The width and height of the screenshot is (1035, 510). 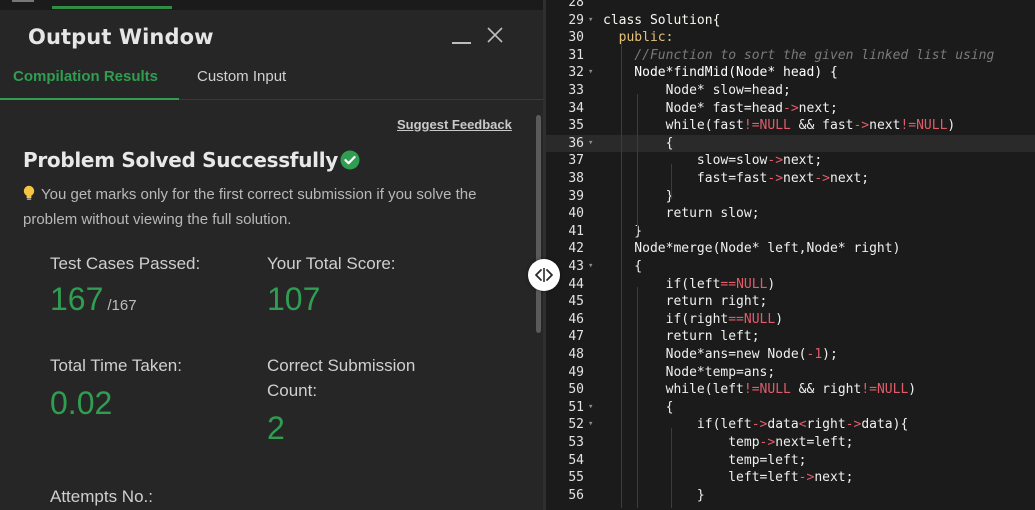 What do you see at coordinates (790, 6) in the screenshot?
I see `code-line: 28` at bounding box center [790, 6].